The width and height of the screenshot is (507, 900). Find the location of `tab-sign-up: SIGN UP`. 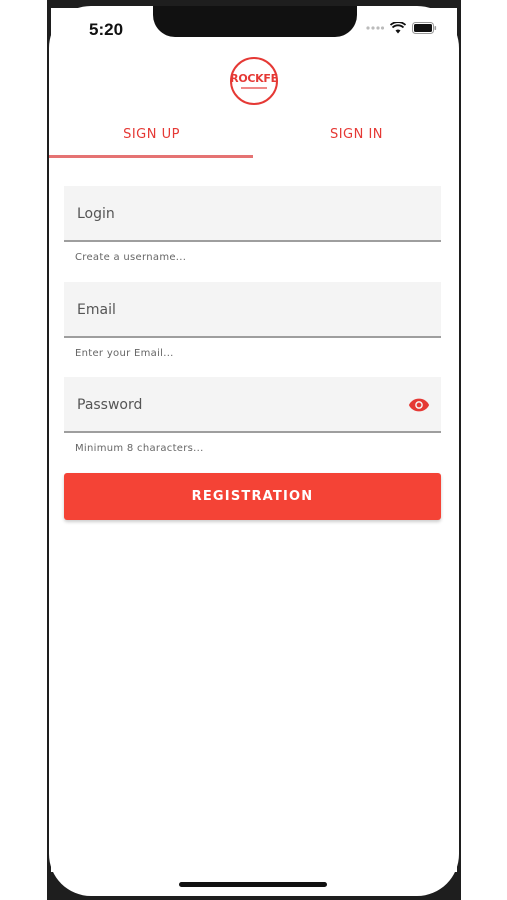

tab-sign-up: SIGN UP is located at coordinates (151, 140).